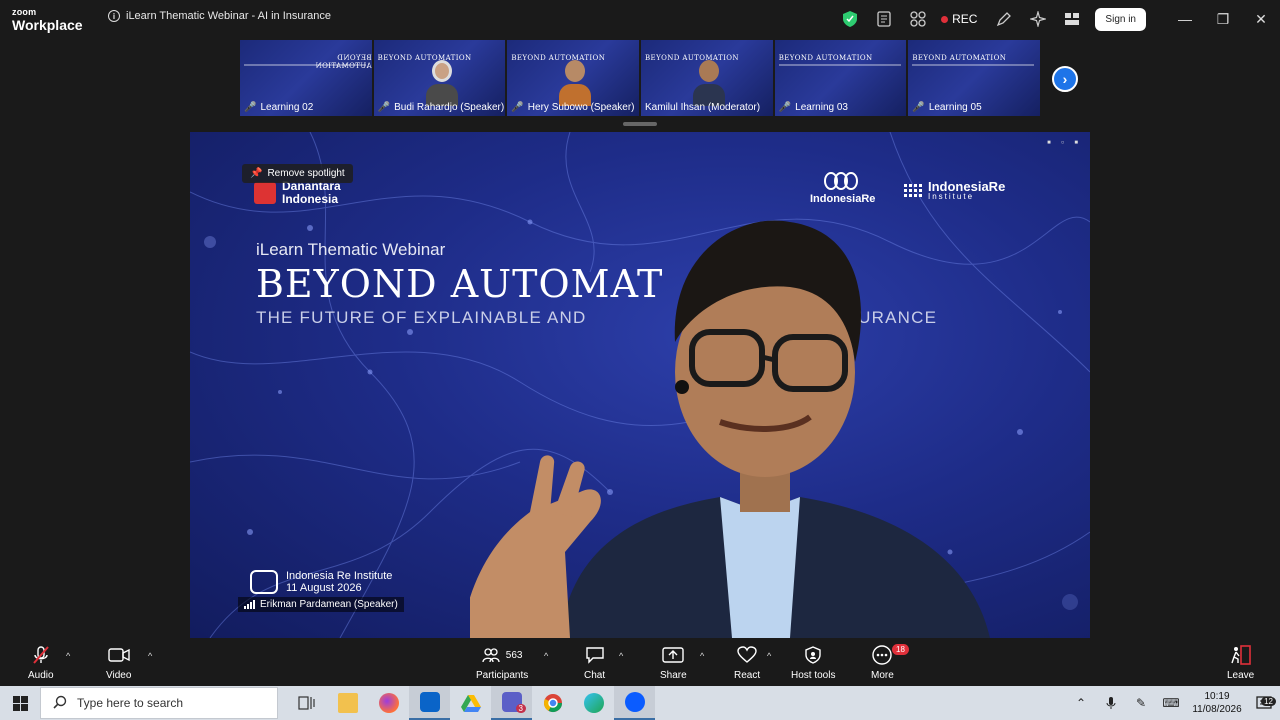  What do you see at coordinates (1081, 703) in the screenshot?
I see `tray-chevron-up-icon: ⌃` at bounding box center [1081, 703].